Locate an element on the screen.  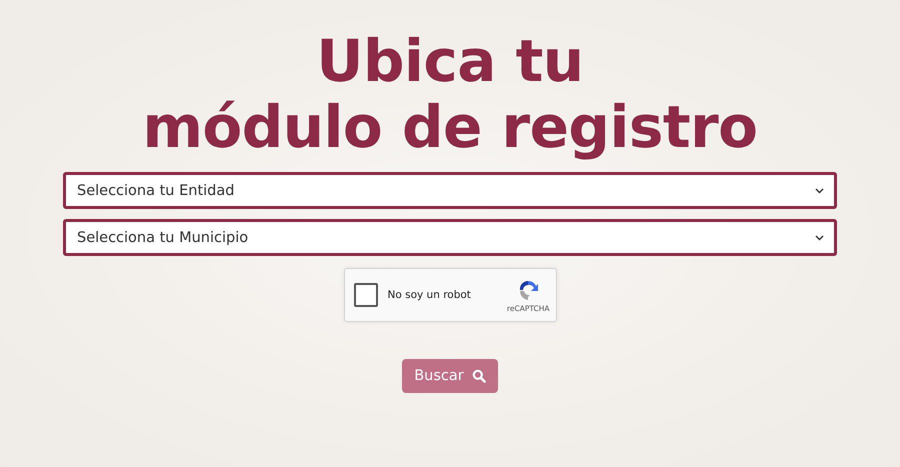
page-title: Ubica tu is located at coordinates (450, 61).